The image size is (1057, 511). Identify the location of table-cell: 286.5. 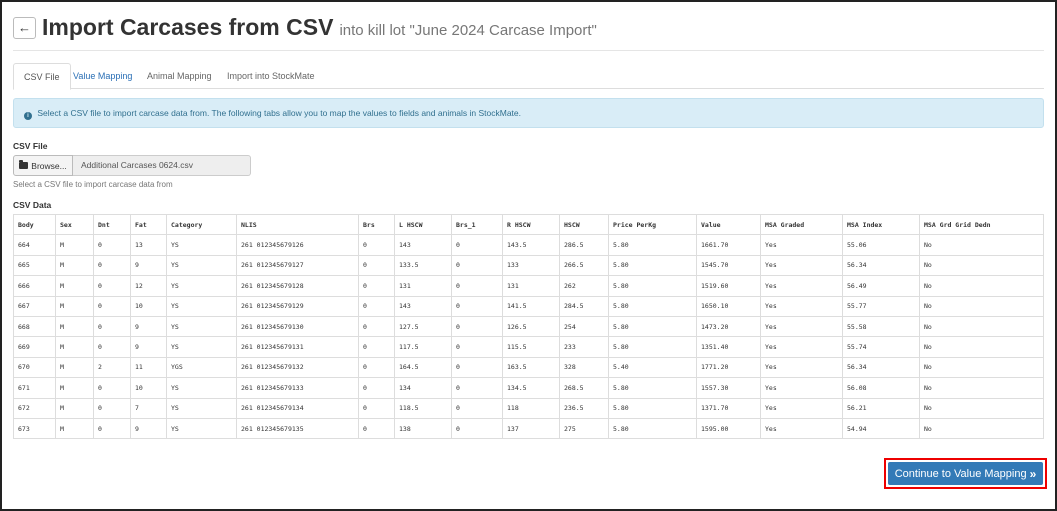
(584, 245).